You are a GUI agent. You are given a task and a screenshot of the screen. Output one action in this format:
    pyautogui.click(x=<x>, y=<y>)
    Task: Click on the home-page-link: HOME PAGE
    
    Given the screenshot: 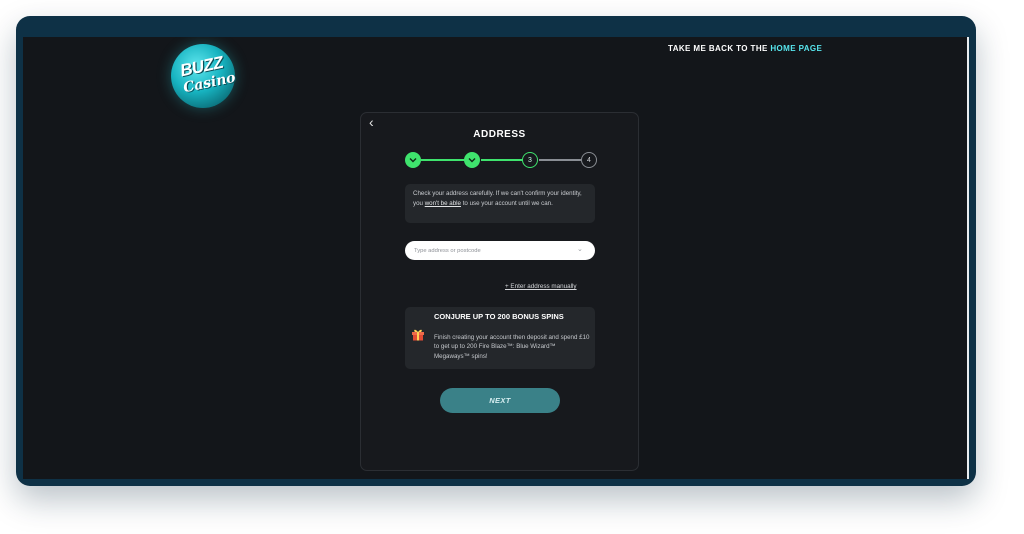 What is the action you would take?
    pyautogui.click(x=796, y=48)
    